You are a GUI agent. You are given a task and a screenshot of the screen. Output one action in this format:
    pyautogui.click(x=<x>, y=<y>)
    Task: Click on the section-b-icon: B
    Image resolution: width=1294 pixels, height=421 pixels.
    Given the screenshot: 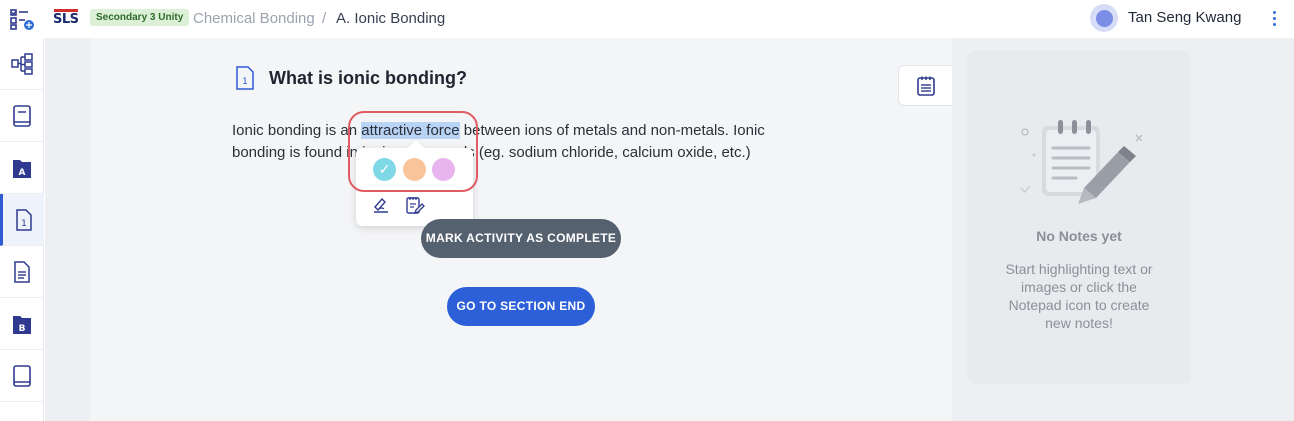 What is the action you would take?
    pyautogui.click(x=22, y=324)
    